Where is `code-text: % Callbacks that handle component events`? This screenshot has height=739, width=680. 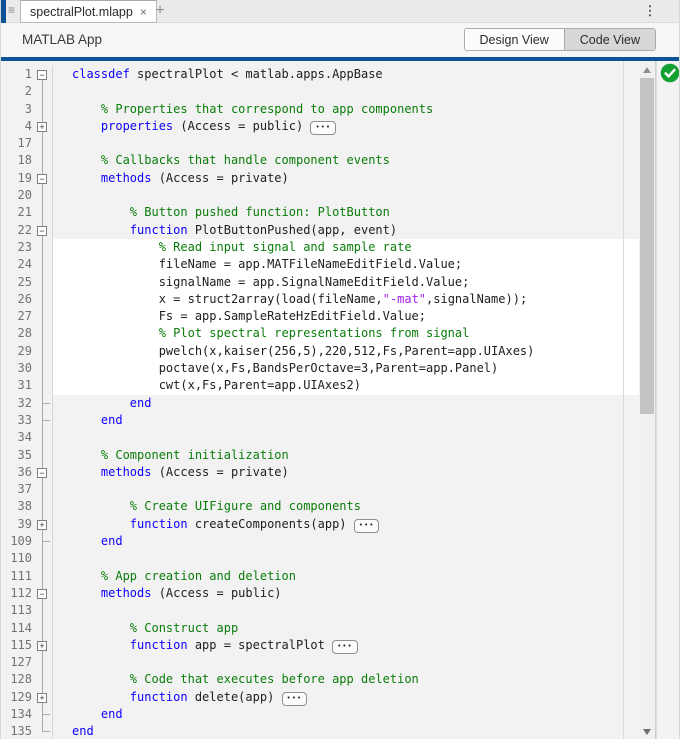 code-text: % Callbacks that handle component events is located at coordinates (346, 160).